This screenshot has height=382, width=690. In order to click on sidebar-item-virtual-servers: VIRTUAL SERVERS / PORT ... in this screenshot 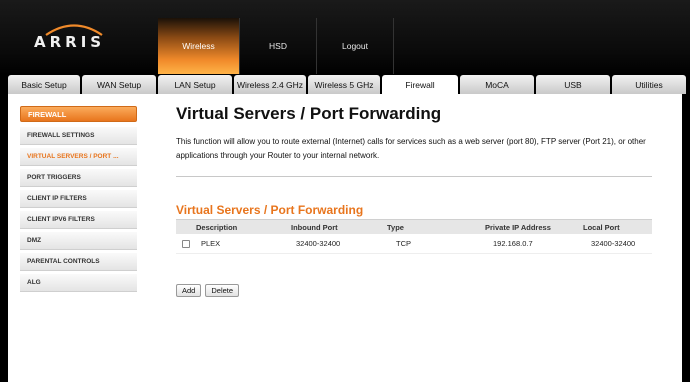, I will do `click(78, 157)`.